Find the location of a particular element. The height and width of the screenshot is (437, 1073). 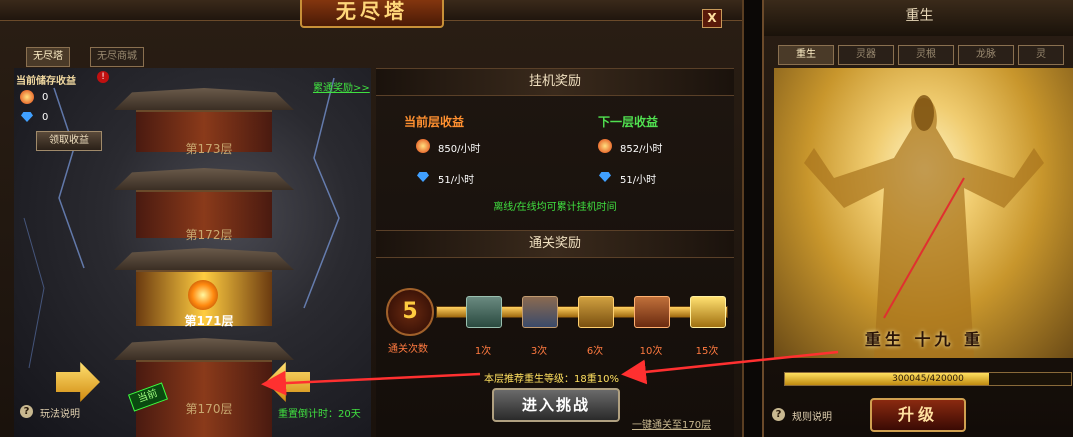

milestone-label: 15次 is located at coordinates (707, 351).